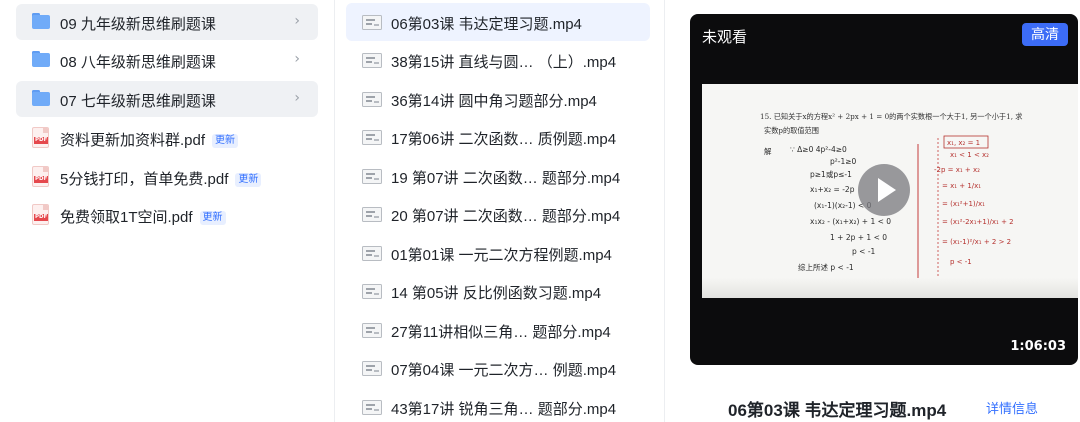 The height and width of the screenshot is (422, 1080). What do you see at coordinates (144, 179) in the screenshot?
I see `file-label: 5分钱打印，首单免费.pdf` at bounding box center [144, 179].